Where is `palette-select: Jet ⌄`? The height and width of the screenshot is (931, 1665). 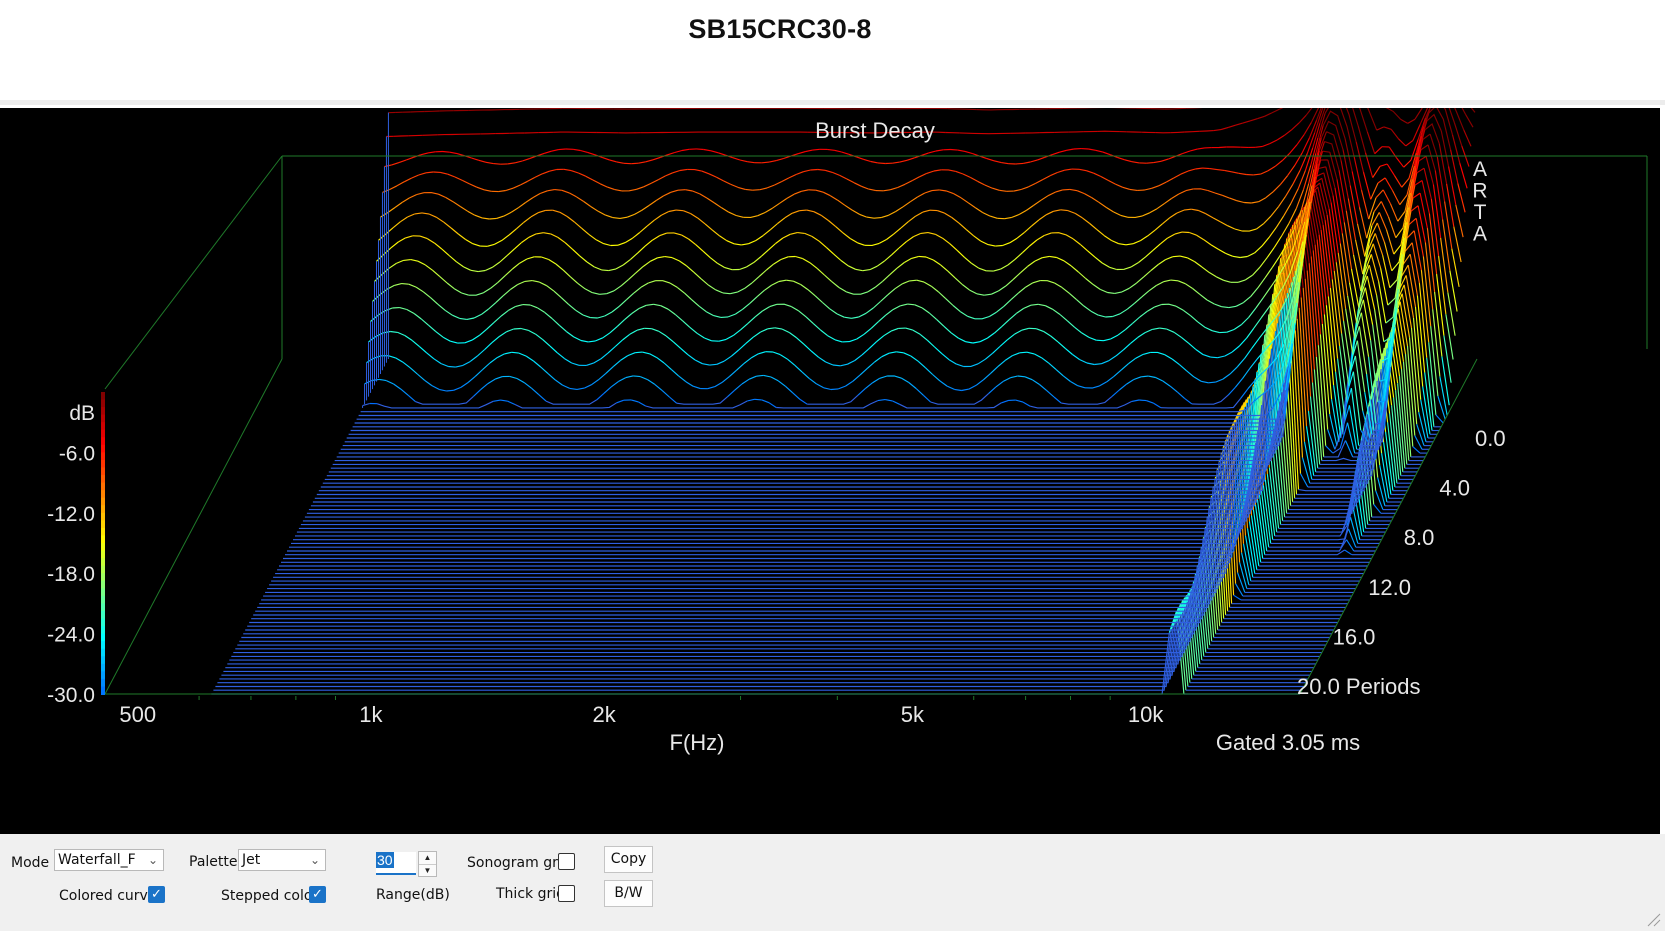 palette-select: Jet ⌄ is located at coordinates (282, 860).